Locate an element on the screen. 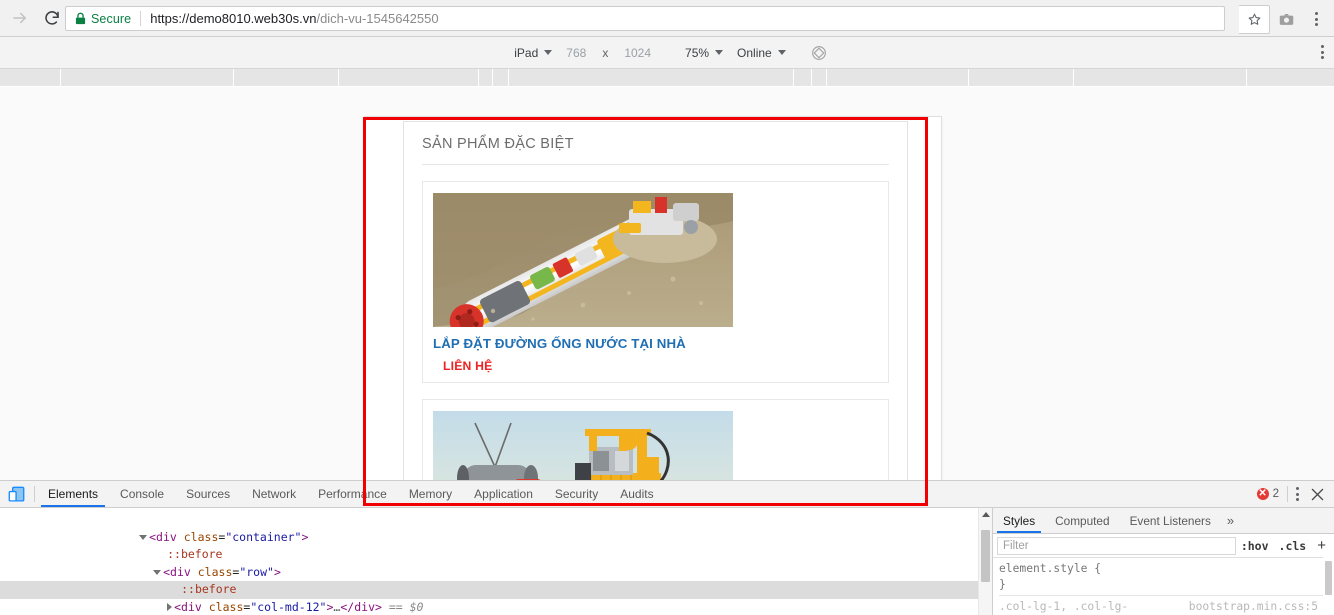 Image resolution: width=1334 pixels, height=615 pixels. tab-performance: Performance is located at coordinates (352, 494).